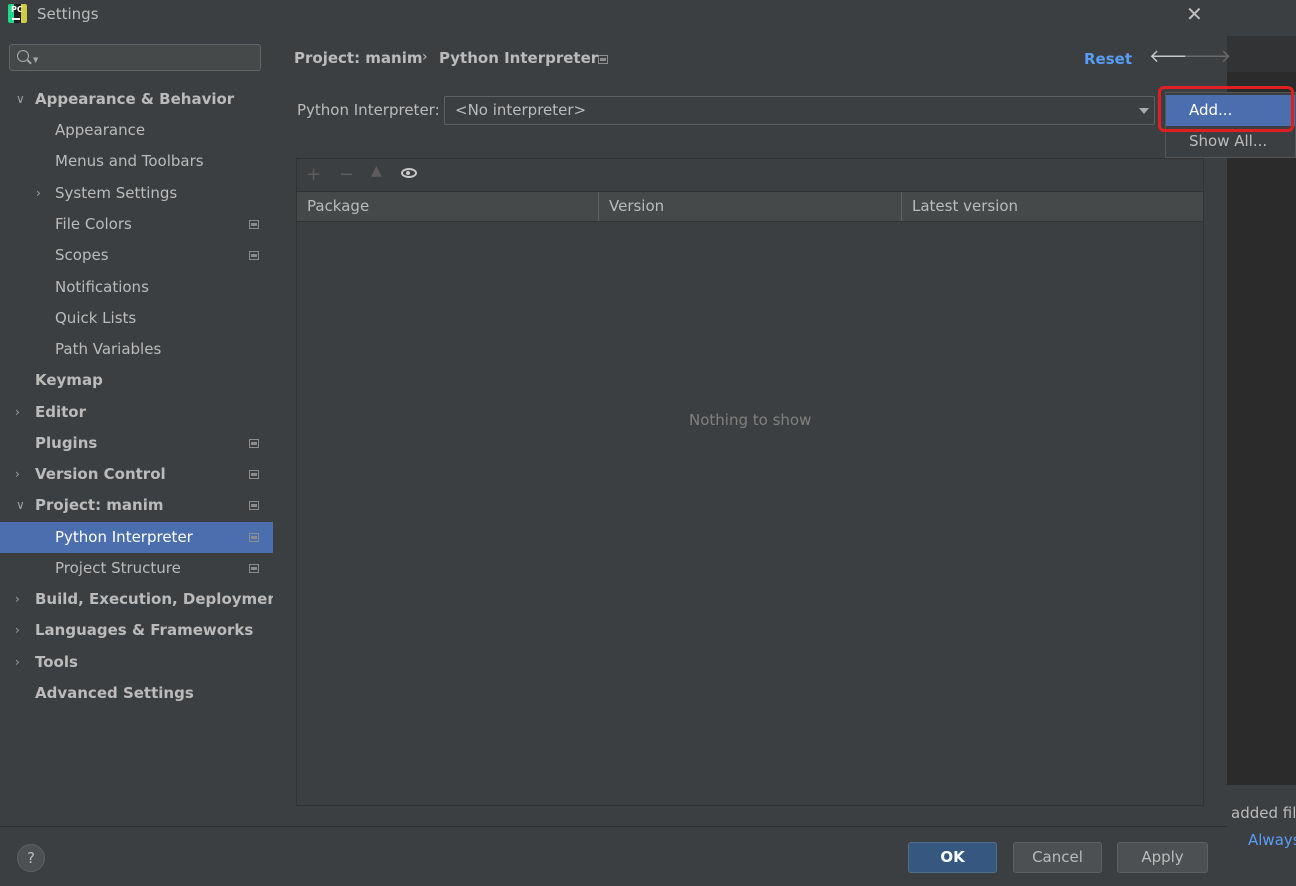  I want to click on sidebar-item-quick-lists: Quick Lists, so click(136, 318).